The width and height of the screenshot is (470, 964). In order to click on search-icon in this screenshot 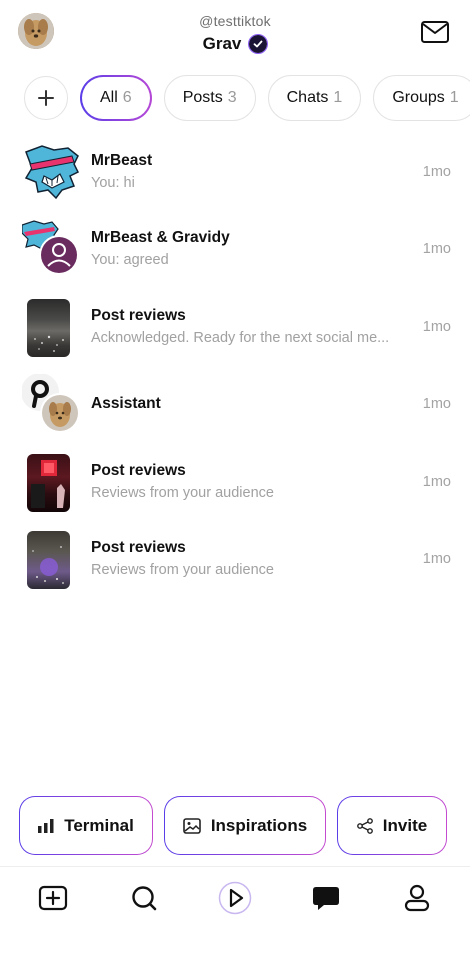, I will do `click(144, 898)`.